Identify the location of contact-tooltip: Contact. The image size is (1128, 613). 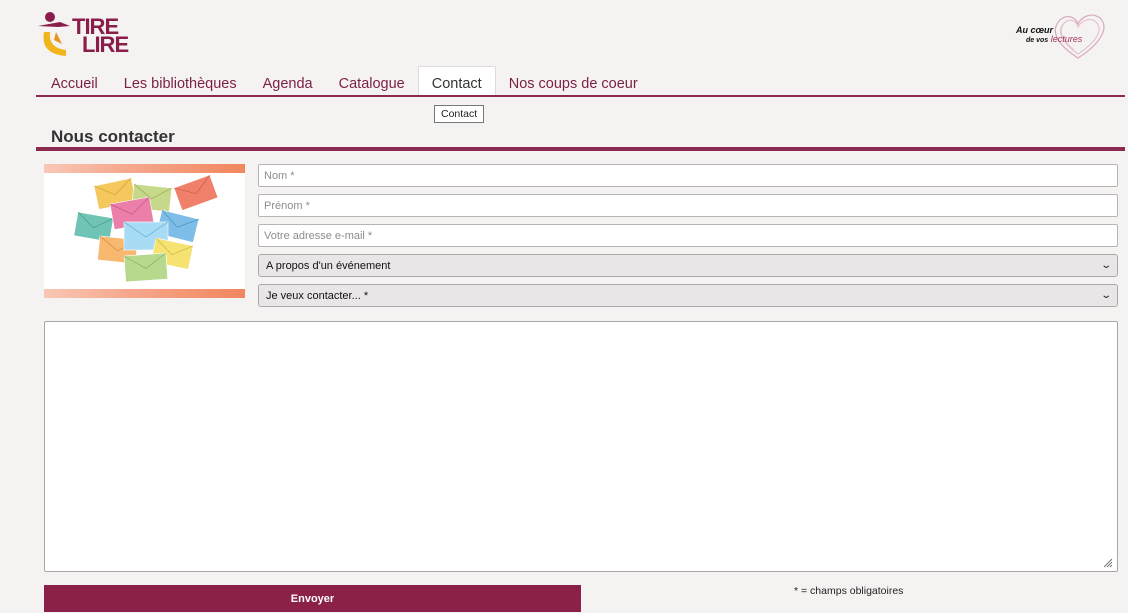
(459, 114).